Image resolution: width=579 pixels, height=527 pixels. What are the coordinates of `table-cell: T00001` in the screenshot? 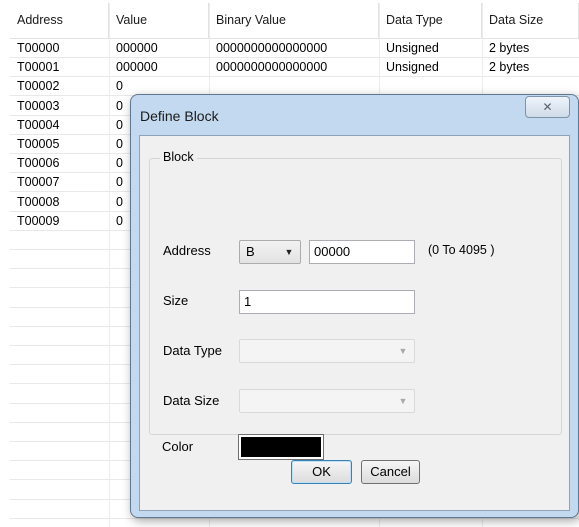 It's located at (38, 67).